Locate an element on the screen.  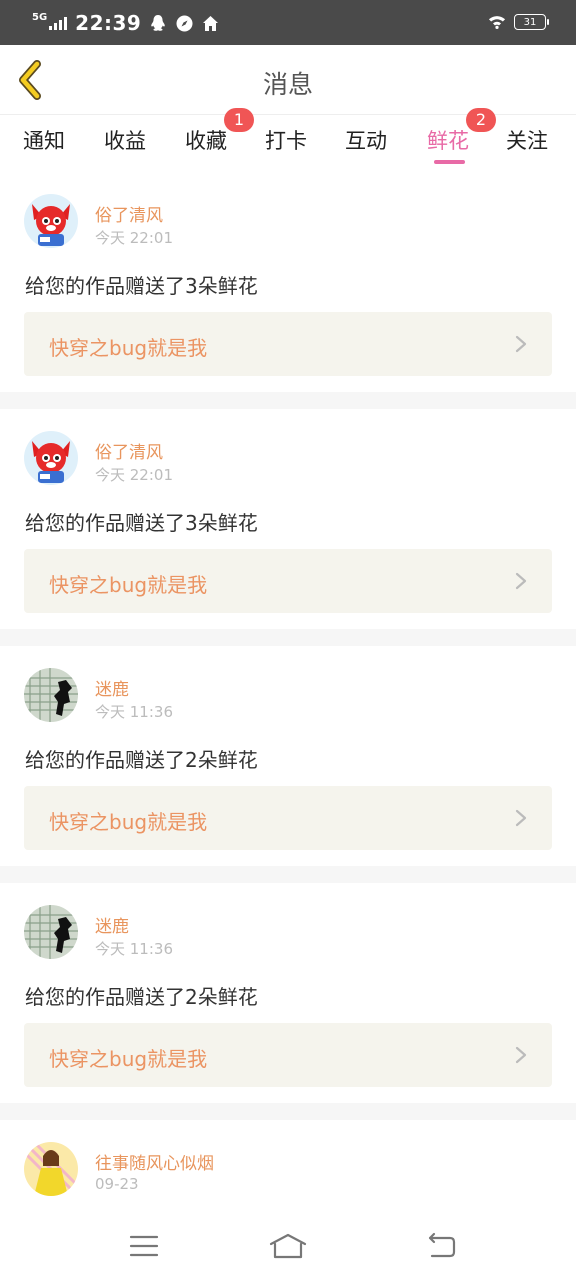
tab-label: 打卡 is located at coordinates (286, 141).